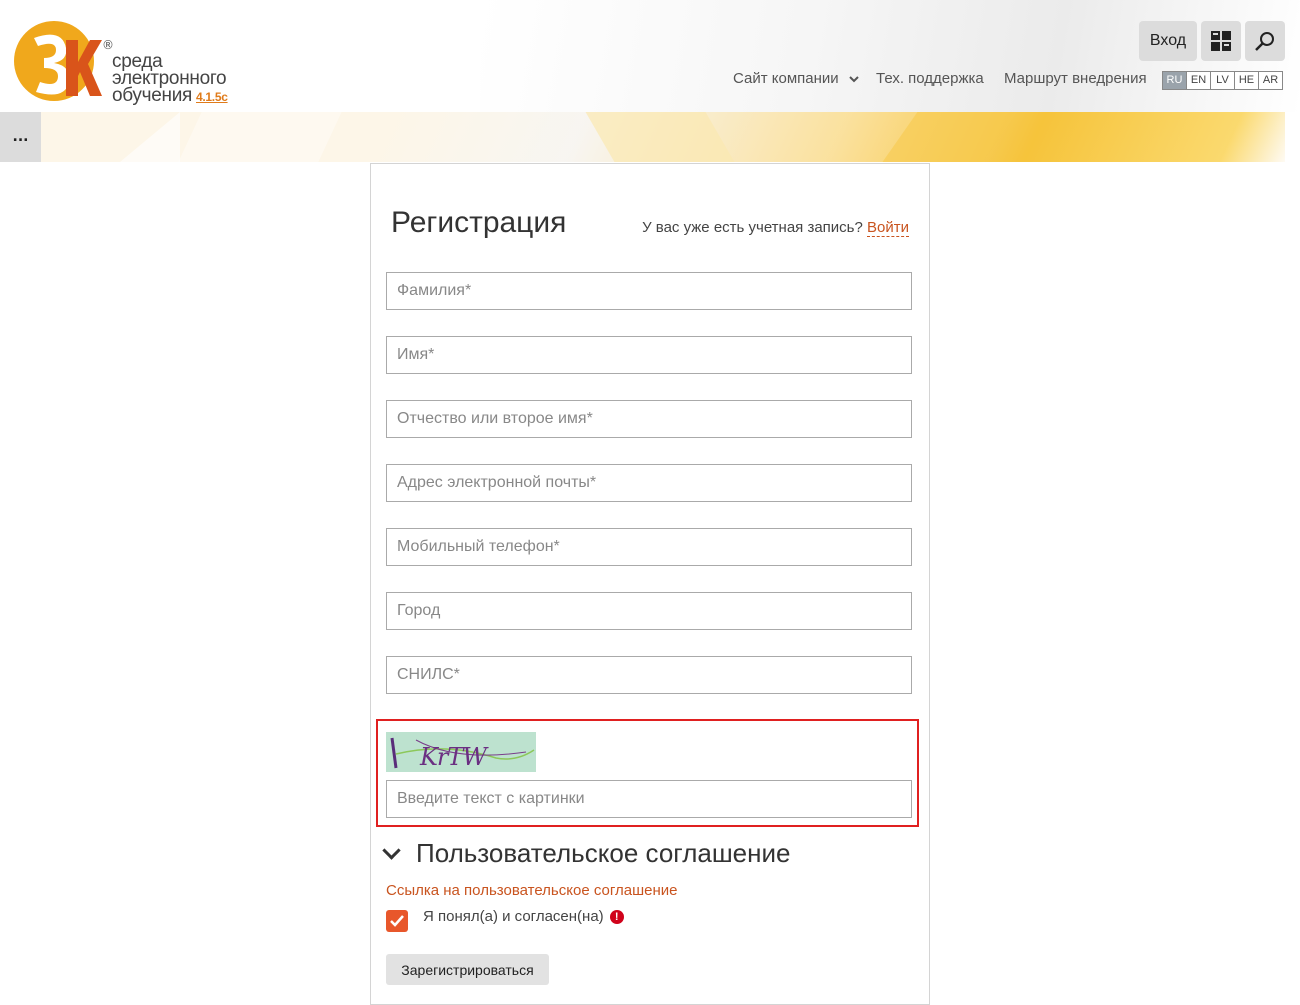  What do you see at coordinates (649, 291) in the screenshot?
I see `last-name-field` at bounding box center [649, 291].